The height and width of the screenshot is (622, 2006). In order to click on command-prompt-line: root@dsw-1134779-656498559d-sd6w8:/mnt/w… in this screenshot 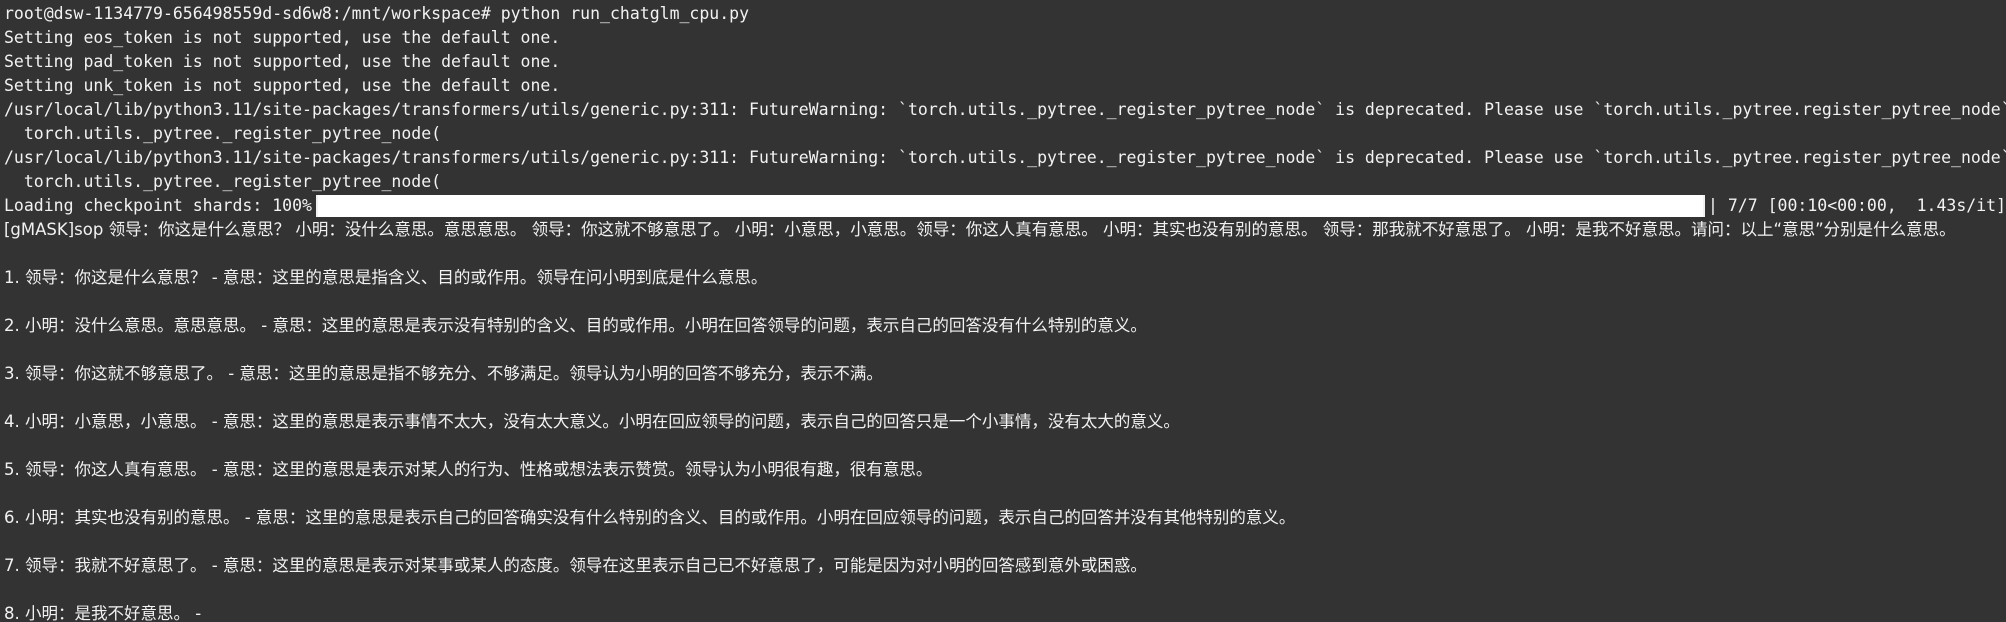, I will do `click(377, 13)`.